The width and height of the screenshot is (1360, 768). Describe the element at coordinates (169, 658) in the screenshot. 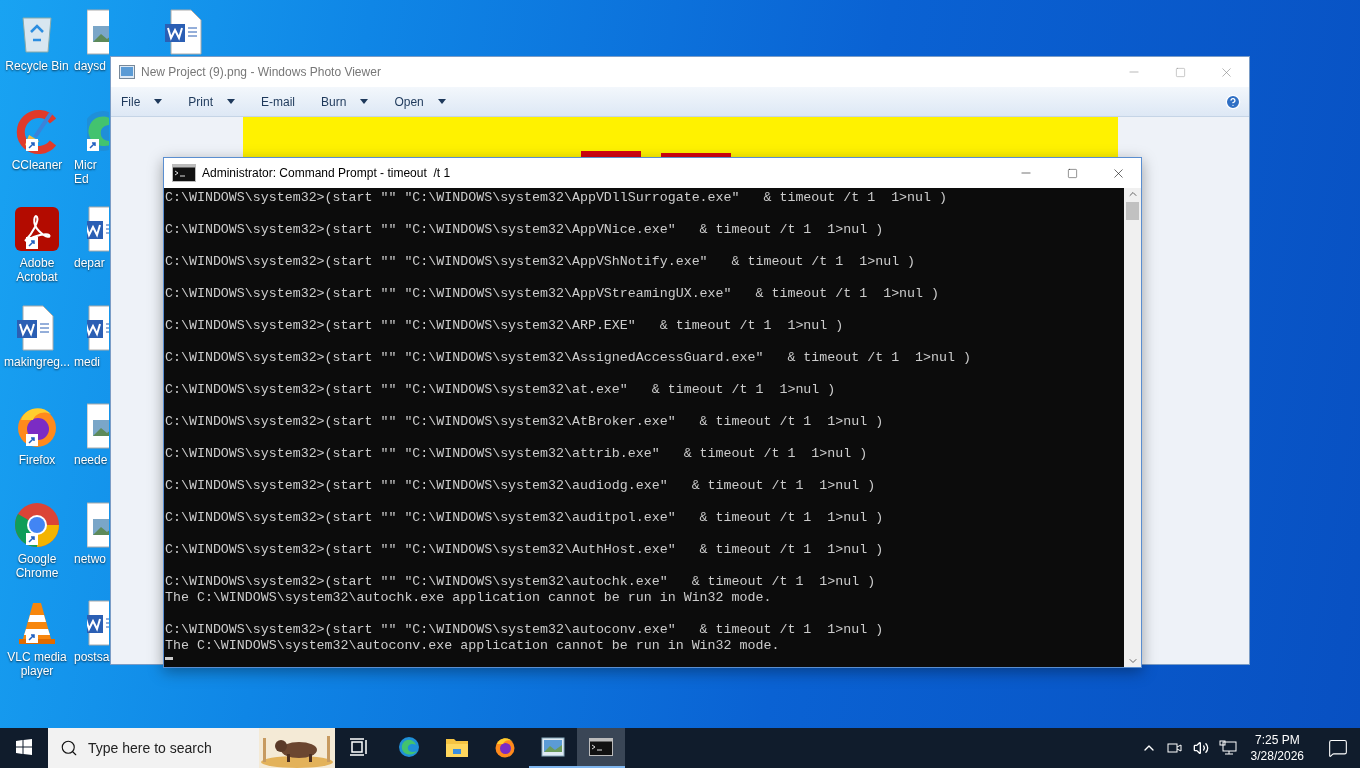

I see `text-cursor` at that location.